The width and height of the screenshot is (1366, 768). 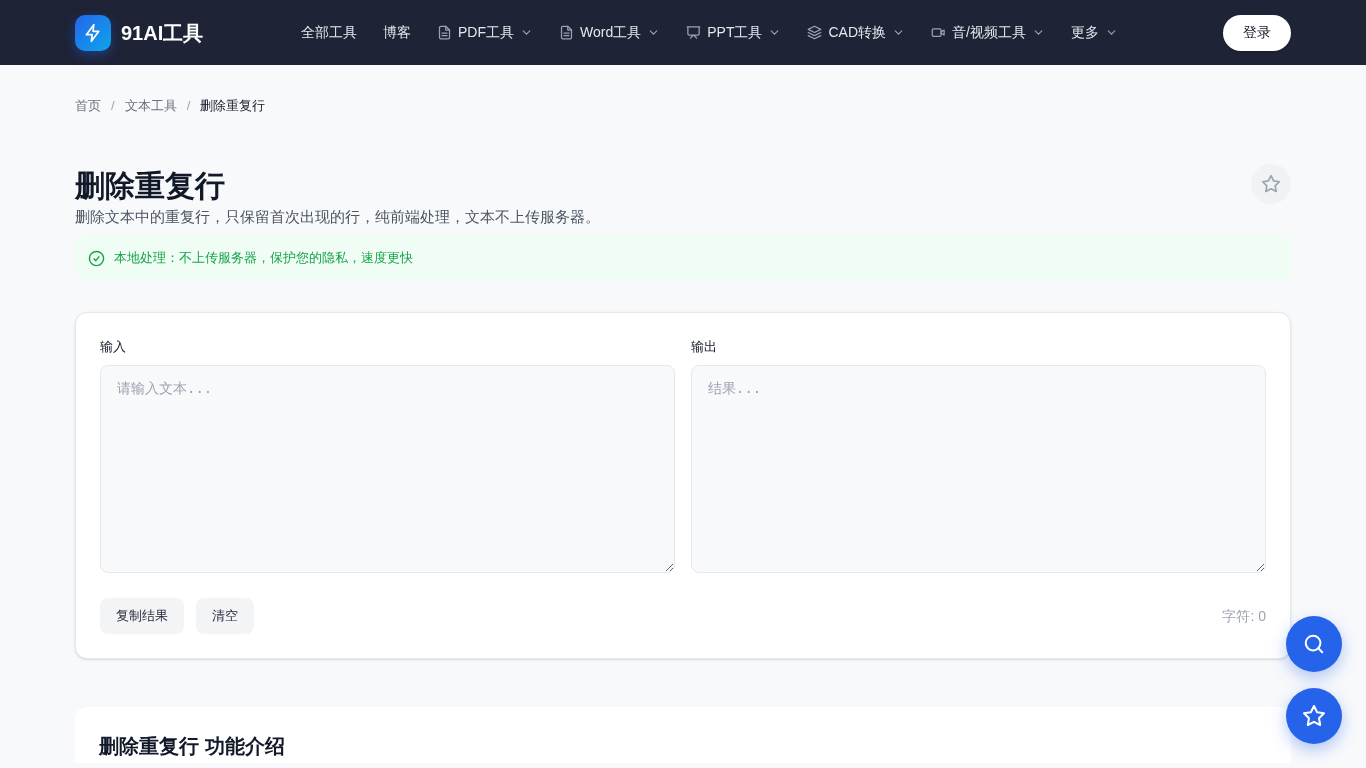 What do you see at coordinates (704, 347) in the screenshot?
I see `field-label: 输出` at bounding box center [704, 347].